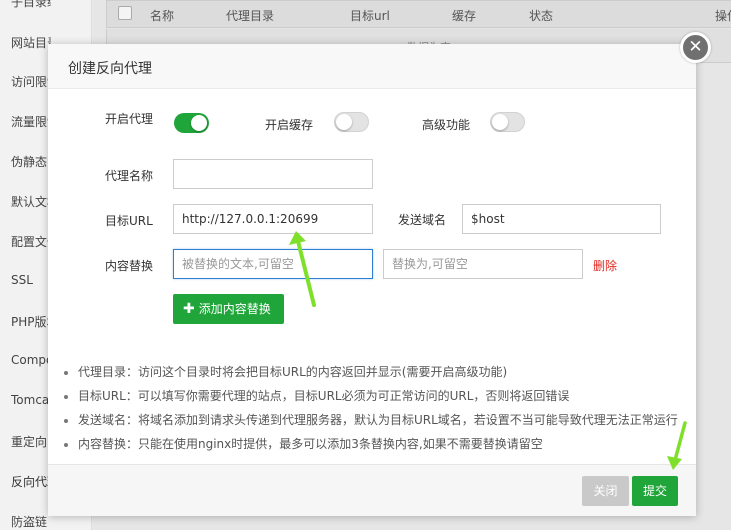  Describe the element at coordinates (189, 309) in the screenshot. I see `plus-icon: ✚` at that location.